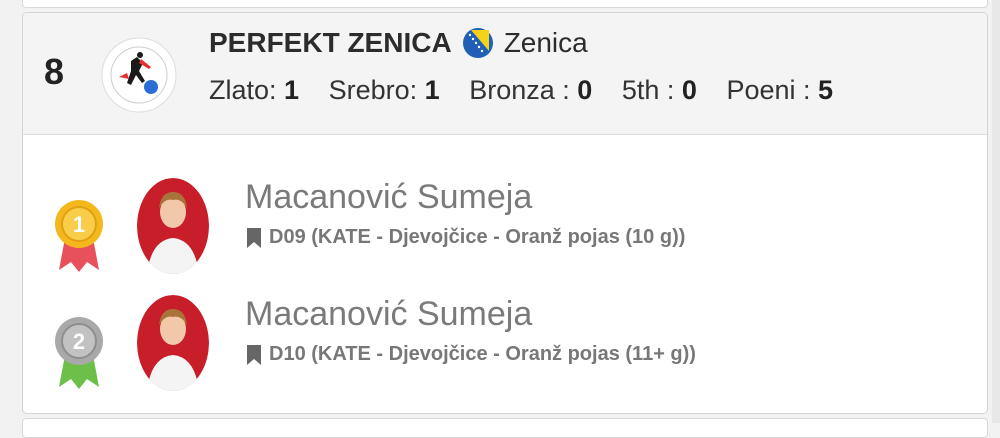 This screenshot has width=1000, height=438. Describe the element at coordinates (79, 224) in the screenshot. I see `svg-text: 1` at that location.